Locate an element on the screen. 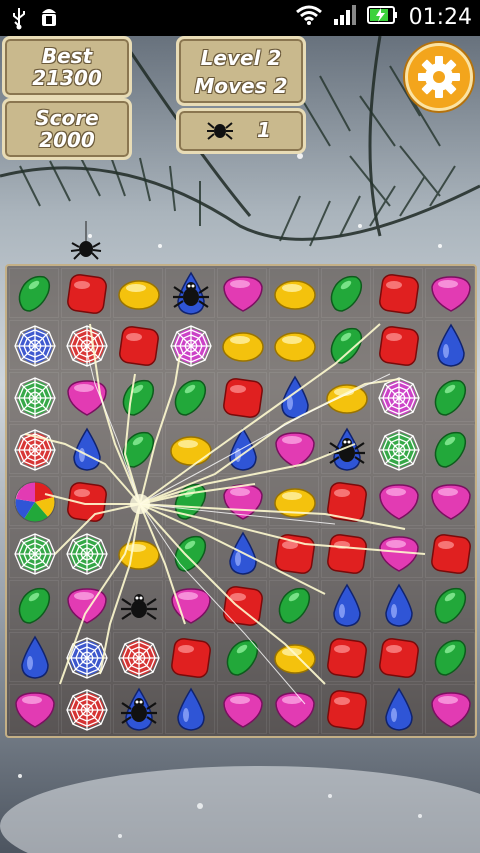 This screenshot has width=480, height=853. settings-button is located at coordinates (439, 77).